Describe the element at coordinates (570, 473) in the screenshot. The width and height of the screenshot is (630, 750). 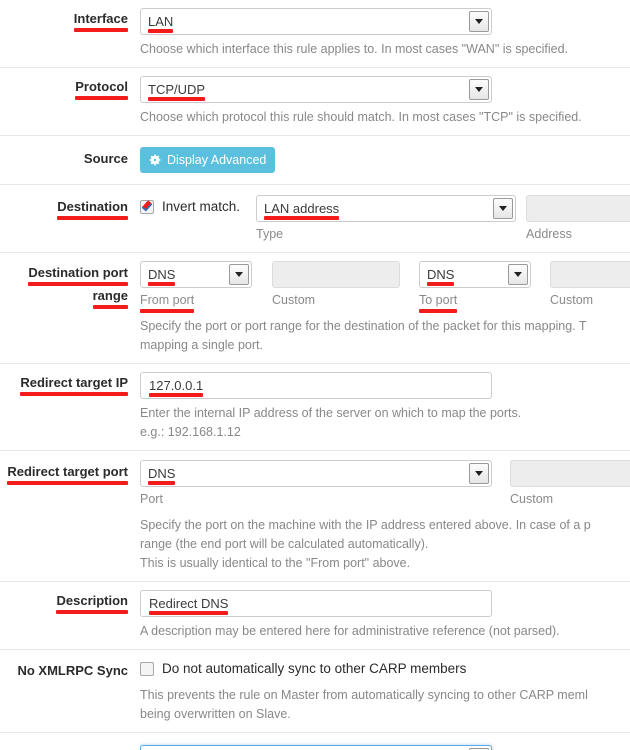
I see `redirect-custom-input` at that location.